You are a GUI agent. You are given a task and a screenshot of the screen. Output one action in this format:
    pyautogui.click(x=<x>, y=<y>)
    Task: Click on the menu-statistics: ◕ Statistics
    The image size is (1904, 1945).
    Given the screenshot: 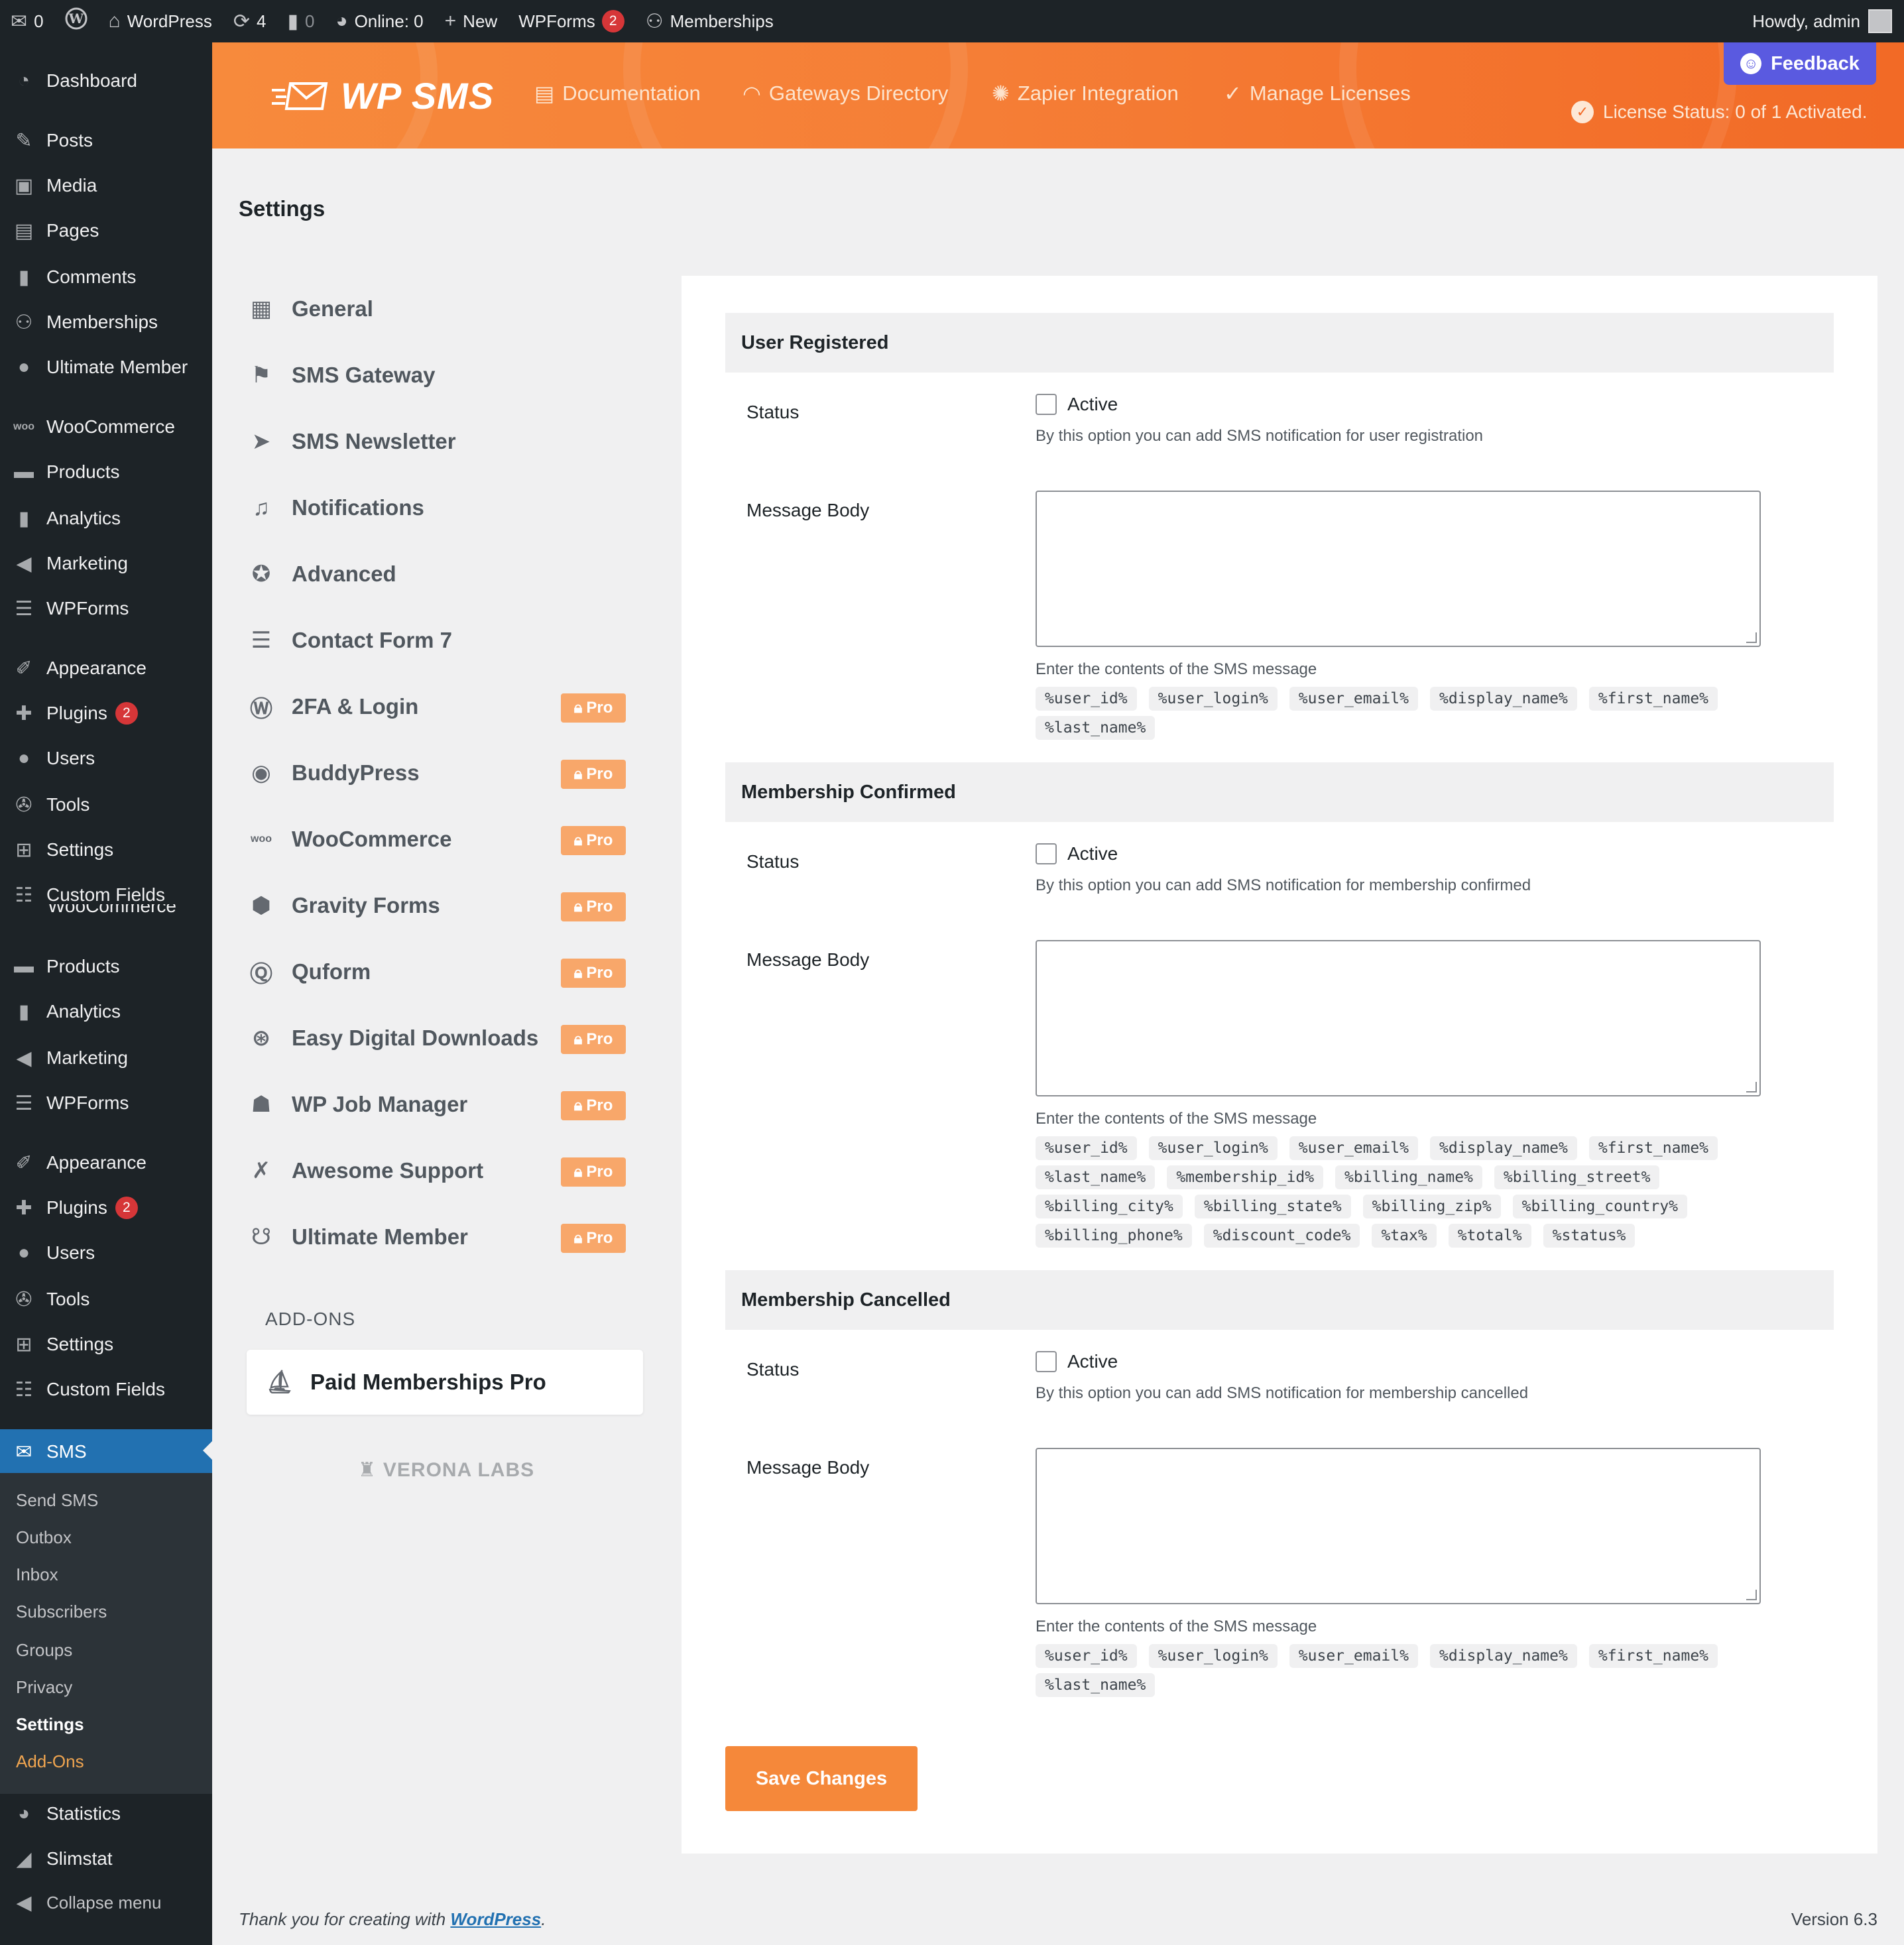 What is the action you would take?
    pyautogui.click(x=106, y=1814)
    